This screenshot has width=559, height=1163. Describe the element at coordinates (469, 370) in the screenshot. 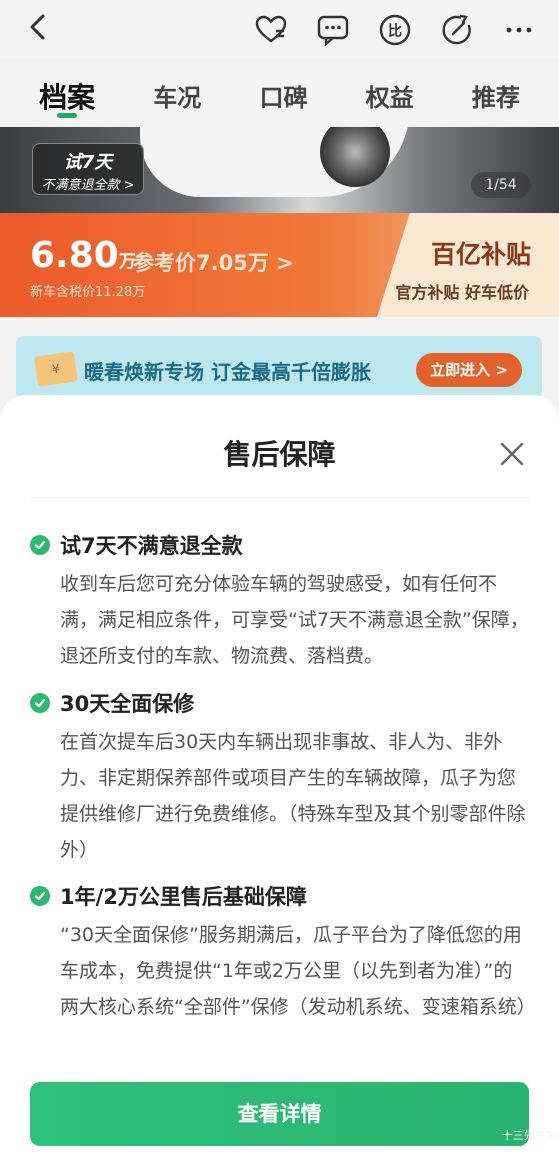

I see `enter-now-button: 立即进入 >` at that location.